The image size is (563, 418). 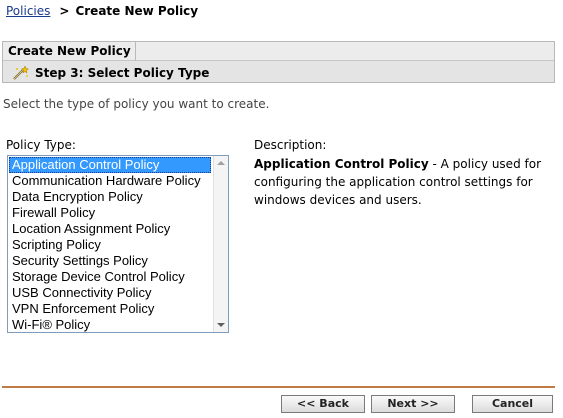 I want to click on policy-option: Application Control Policy, so click(x=110, y=165).